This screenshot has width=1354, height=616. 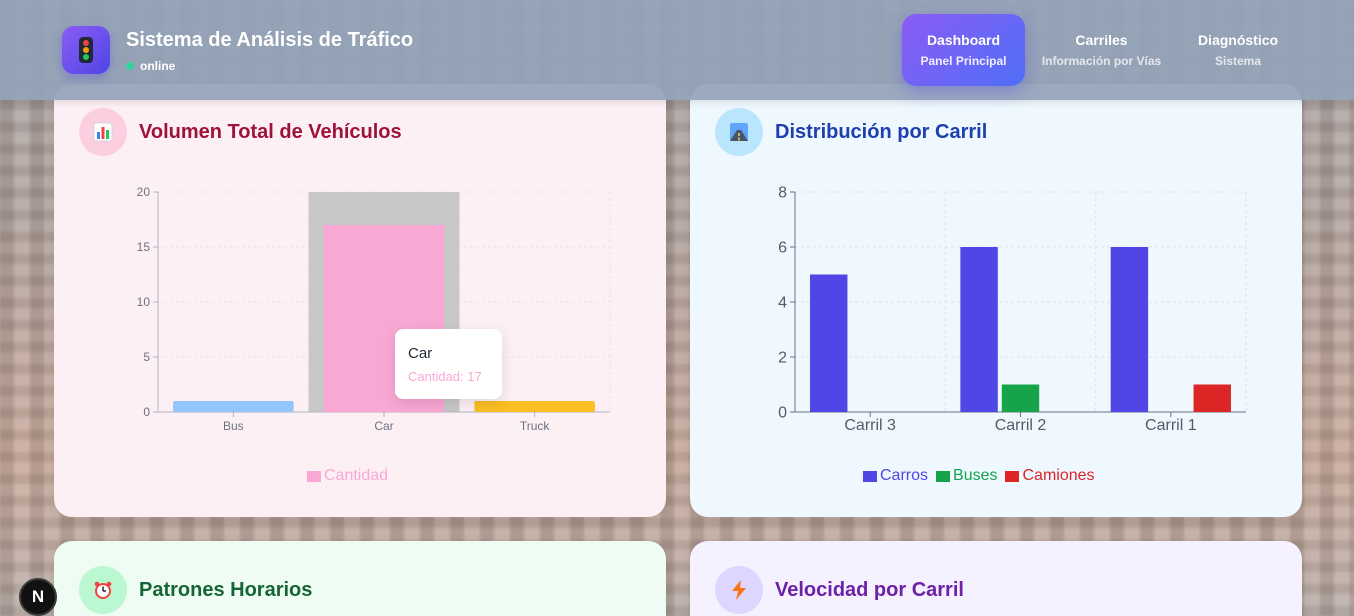 I want to click on tooltip-value: Cantidad: 17, so click(x=445, y=376).